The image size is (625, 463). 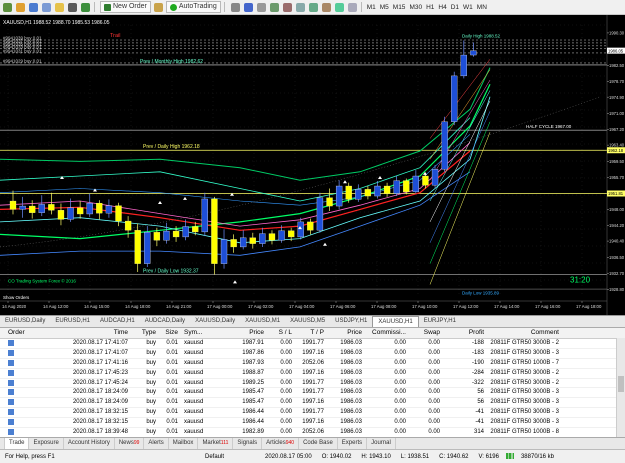 I want to click on timeframe-button: MN, so click(x=482, y=7).